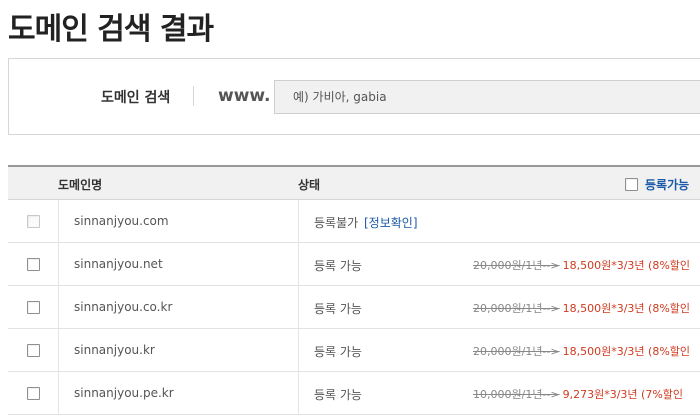  I want to click on select-all-available-checkbox, so click(631, 184).